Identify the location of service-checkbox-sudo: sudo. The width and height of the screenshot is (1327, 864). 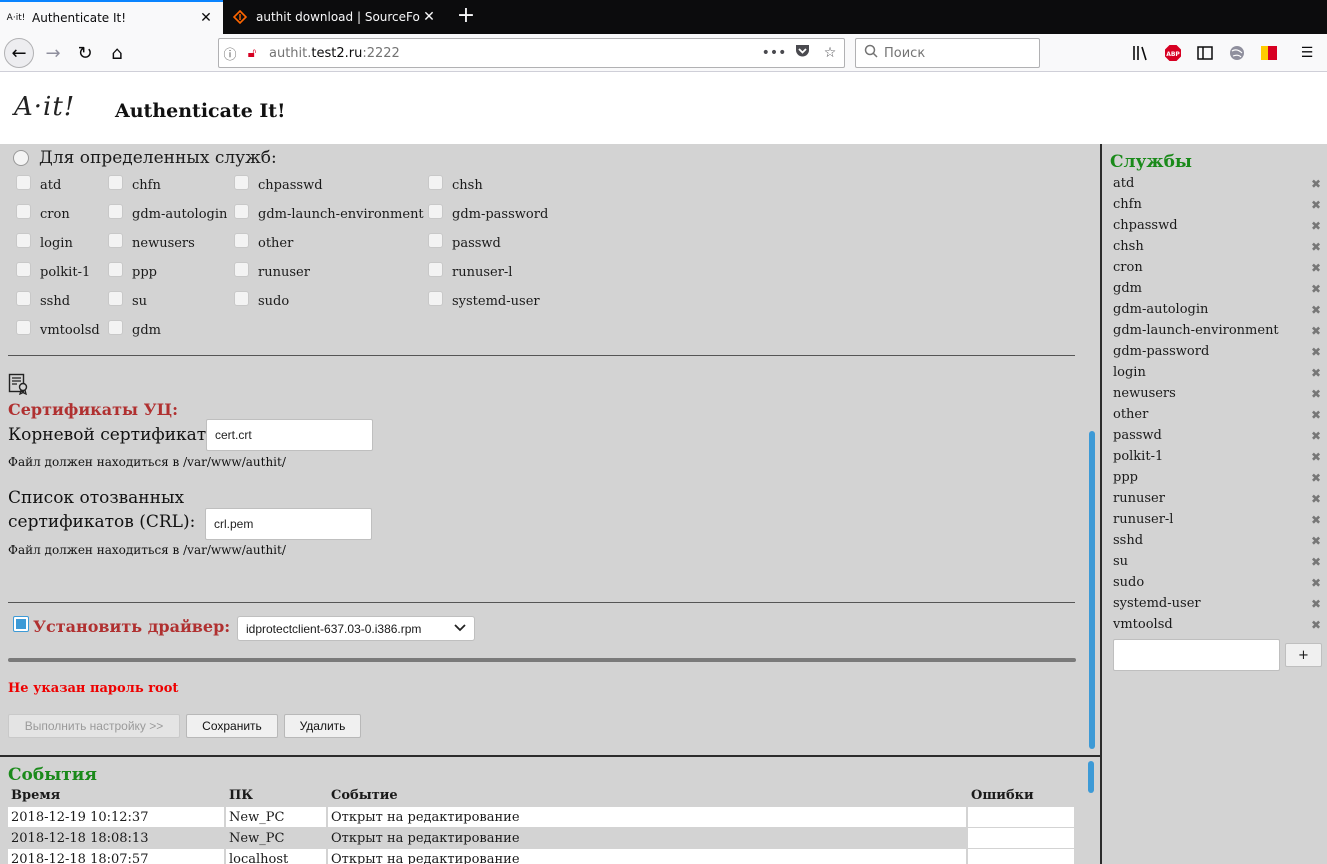
(261, 300).